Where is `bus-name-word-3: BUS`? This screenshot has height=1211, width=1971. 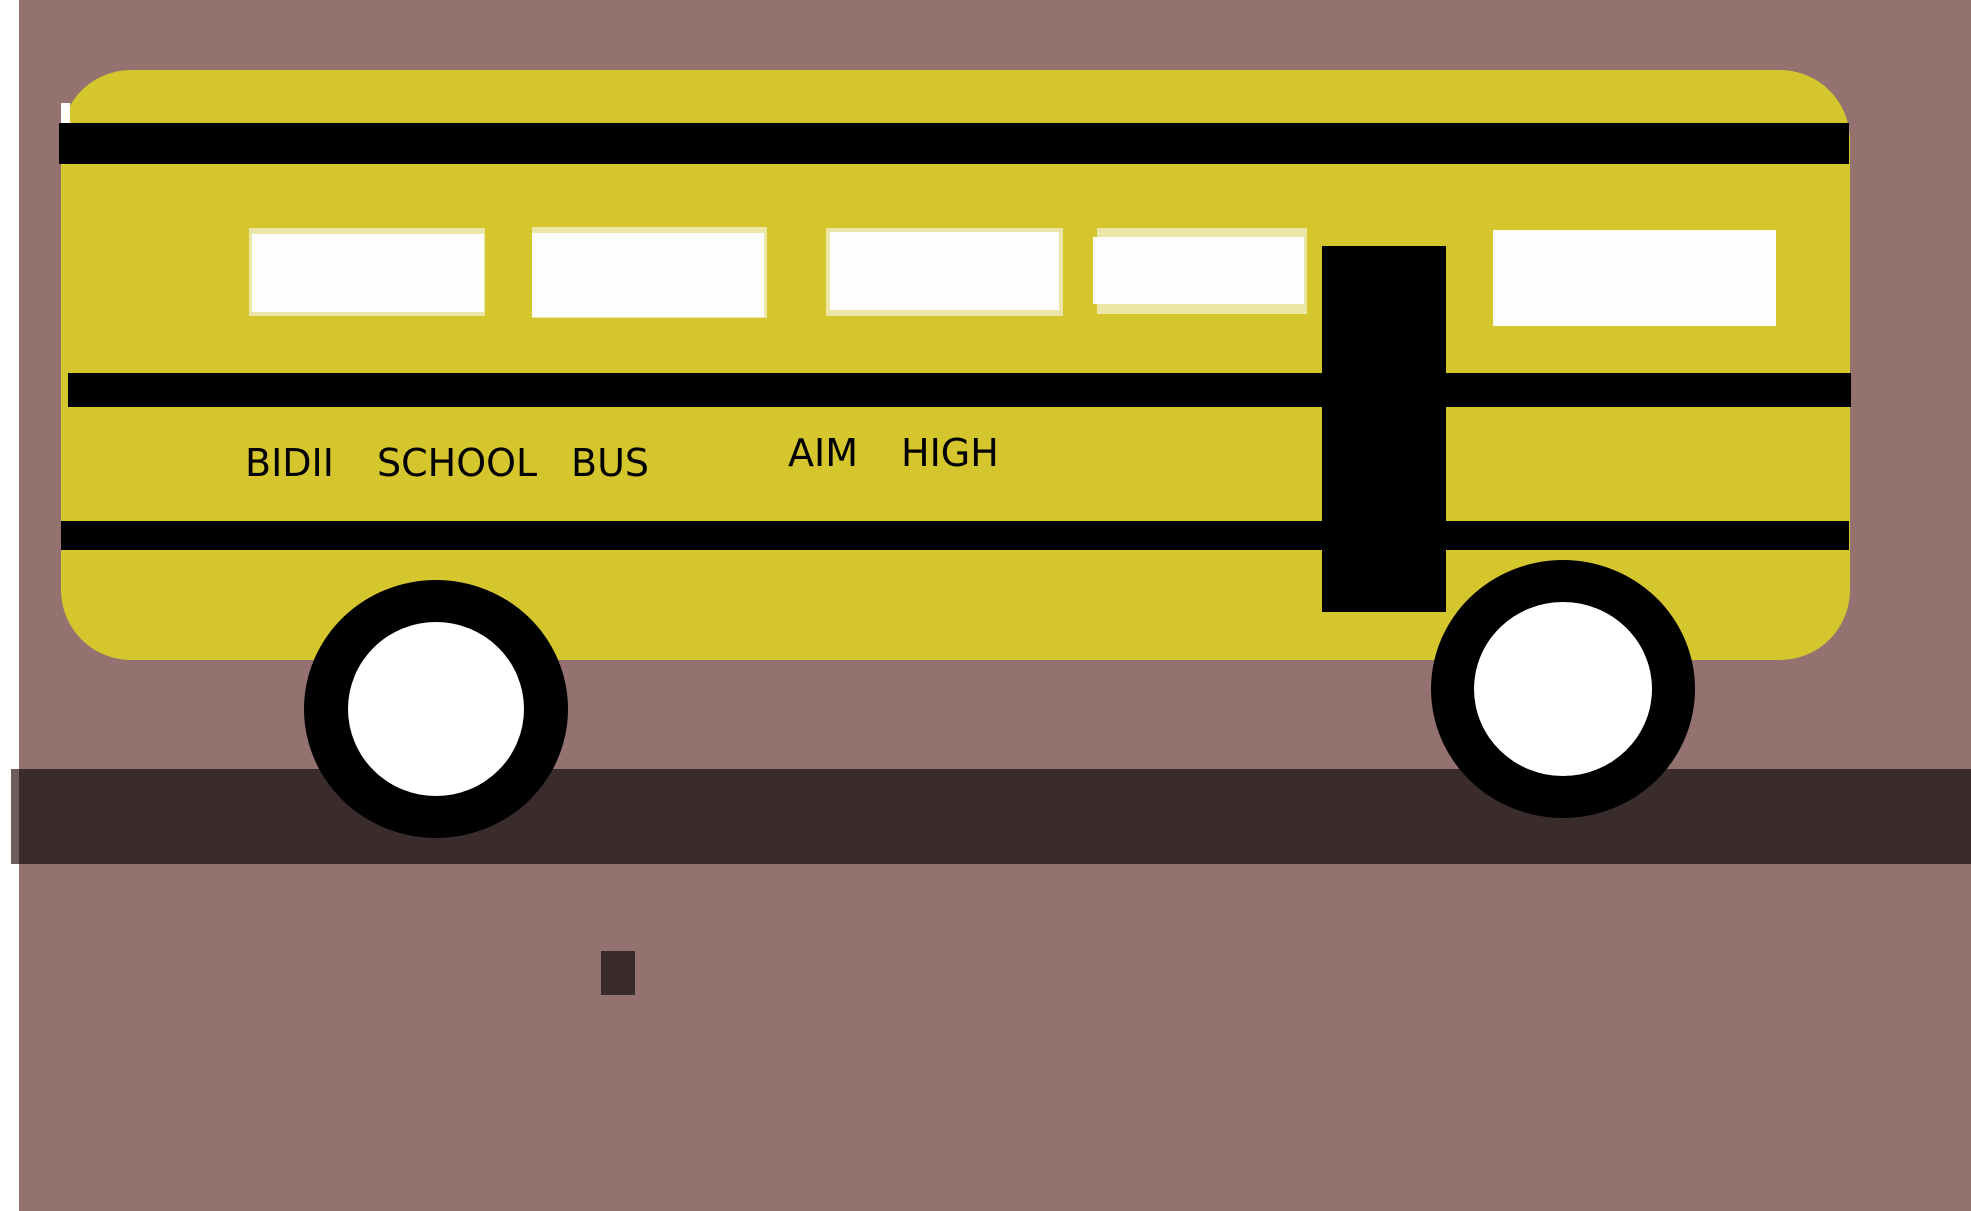
bus-name-word-3: BUS is located at coordinates (610, 463).